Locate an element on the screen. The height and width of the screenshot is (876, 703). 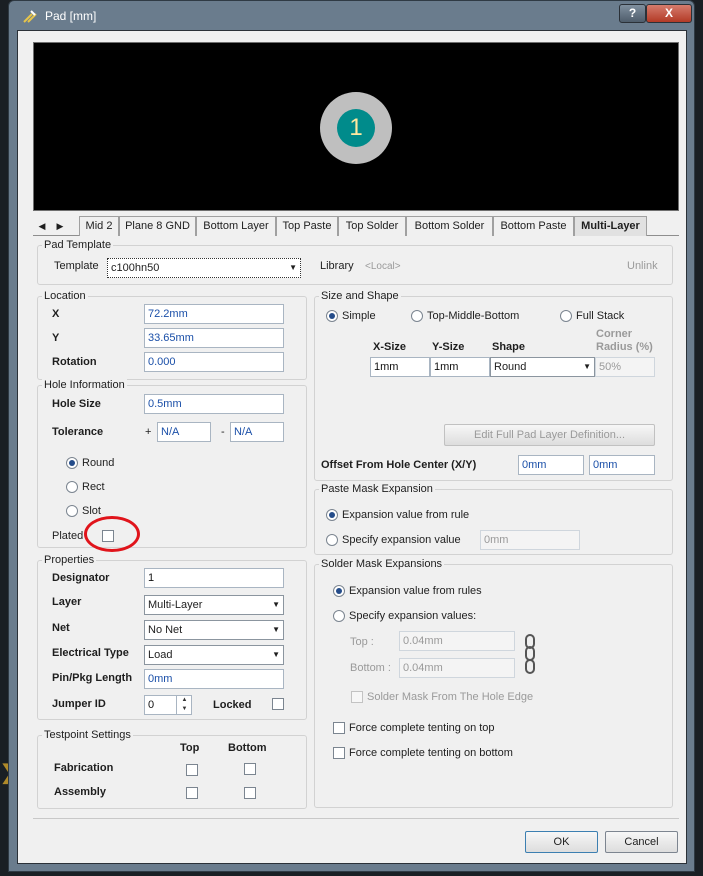
electrical-type-value: Load is located at coordinates (160, 655).